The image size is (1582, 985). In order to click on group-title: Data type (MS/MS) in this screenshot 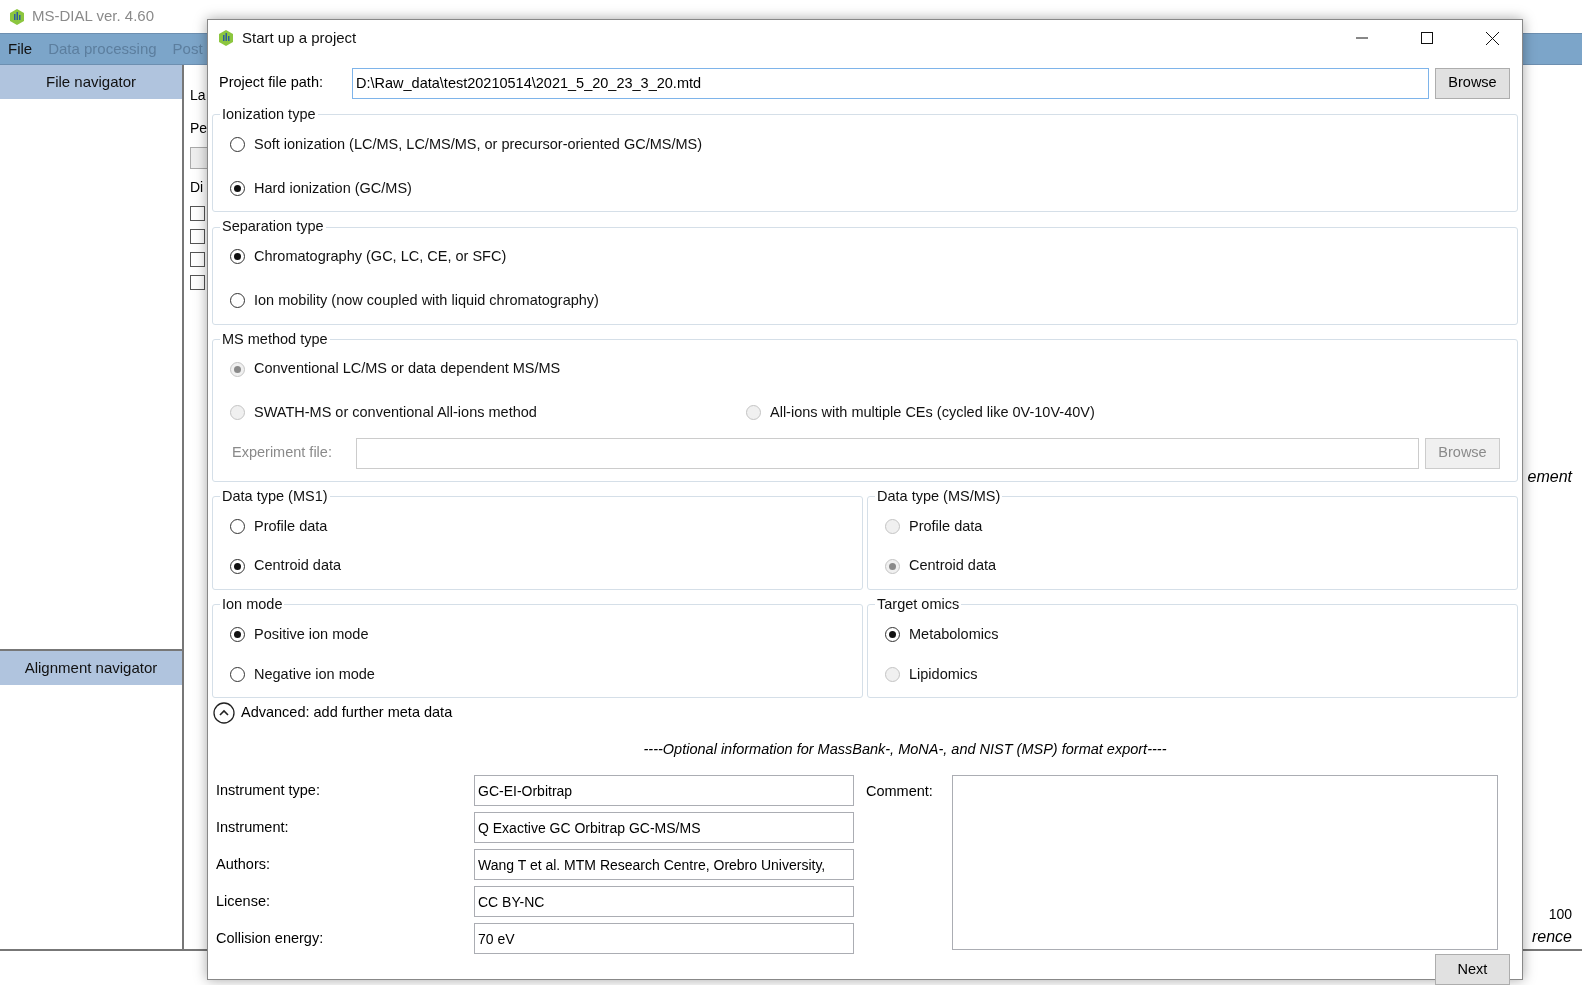, I will do `click(939, 496)`.